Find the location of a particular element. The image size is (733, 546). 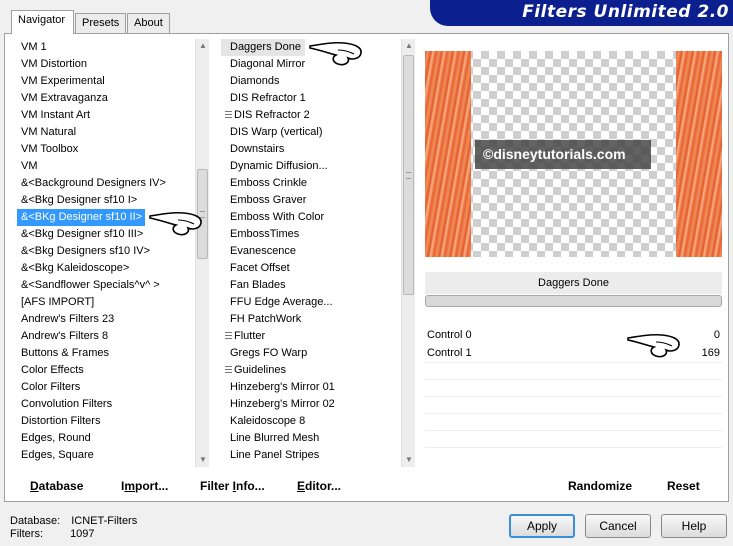

category-item-label-wrap: &<BKg Designer sf10 II> is located at coordinates (81, 217).